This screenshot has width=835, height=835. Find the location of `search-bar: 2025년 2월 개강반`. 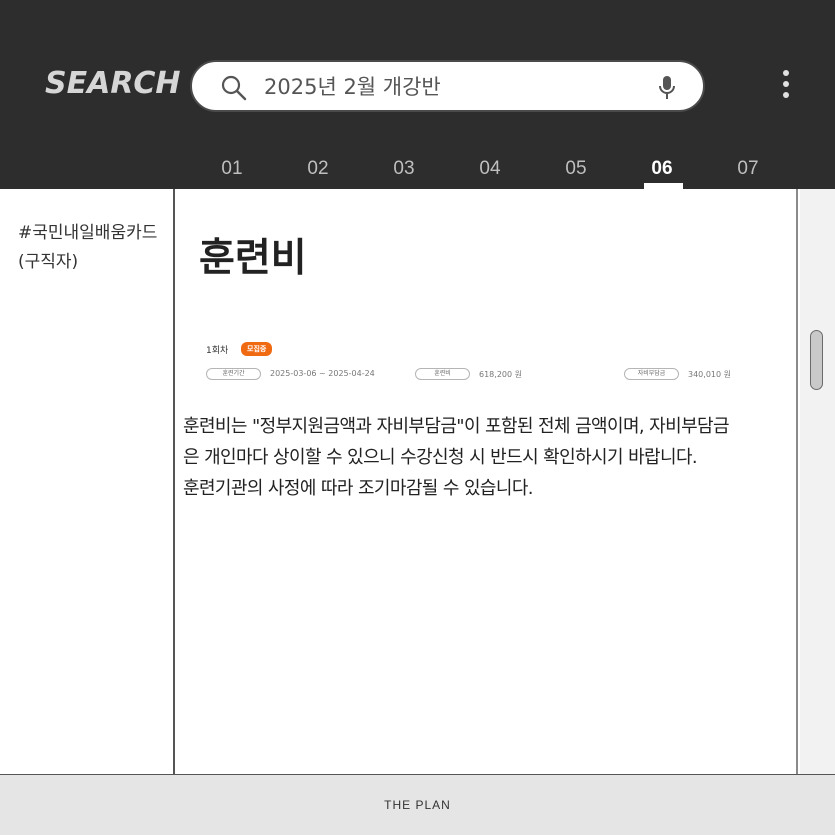

search-bar: 2025년 2월 개강반 is located at coordinates (447, 86).